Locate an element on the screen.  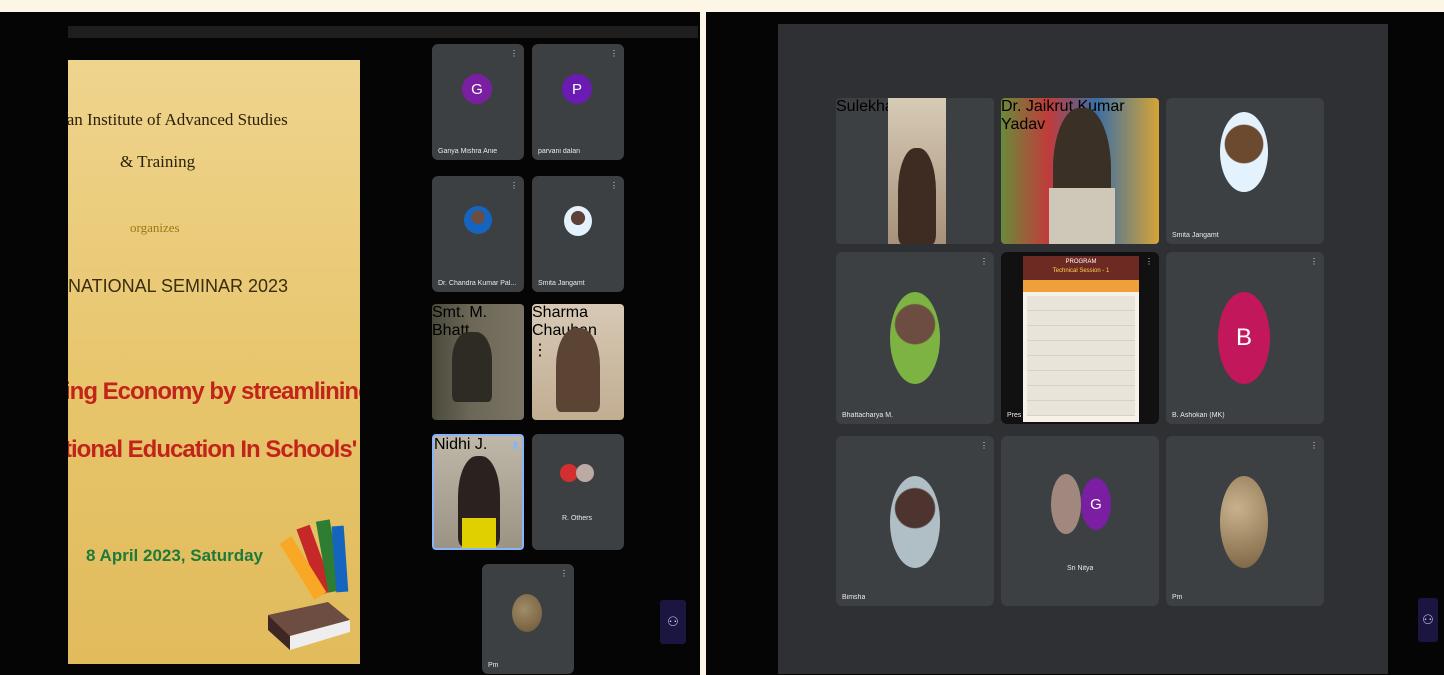
participant-name: R. Others is located at coordinates (577, 518).